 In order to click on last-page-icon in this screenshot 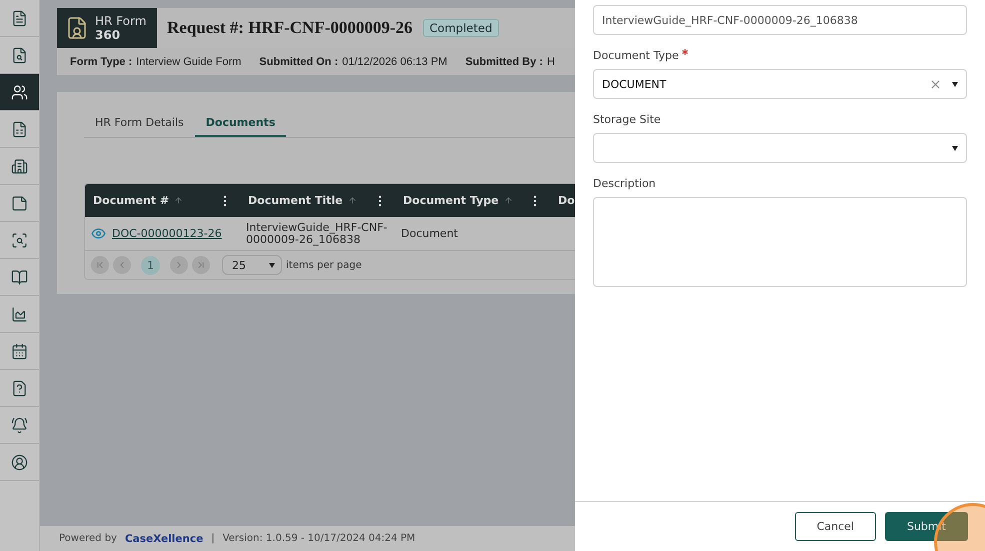, I will do `click(201, 265)`.